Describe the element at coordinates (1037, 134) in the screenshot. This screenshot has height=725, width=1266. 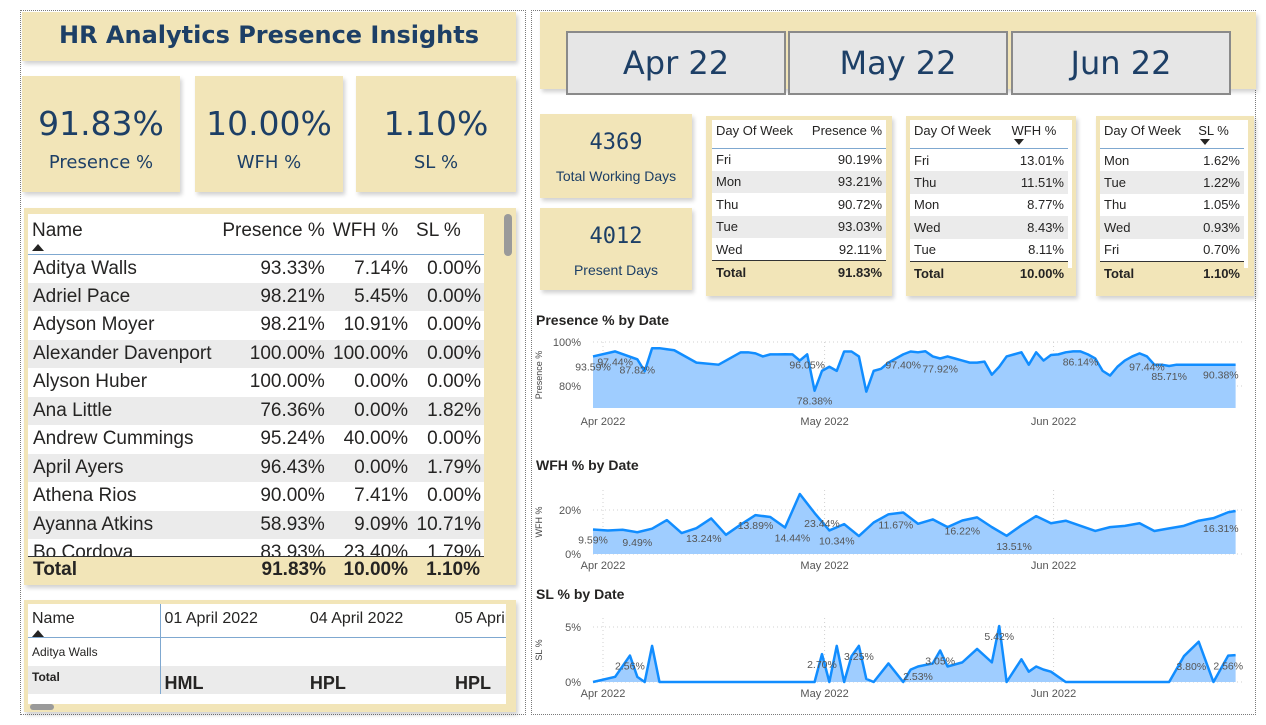
I see `dow-wfh-col-value: WFH %` at that location.